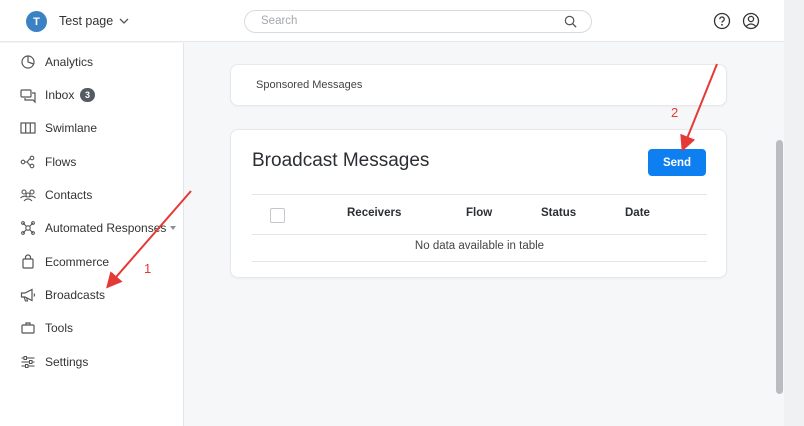 The width and height of the screenshot is (804, 426). I want to click on column-header-status: Status, so click(558, 213).